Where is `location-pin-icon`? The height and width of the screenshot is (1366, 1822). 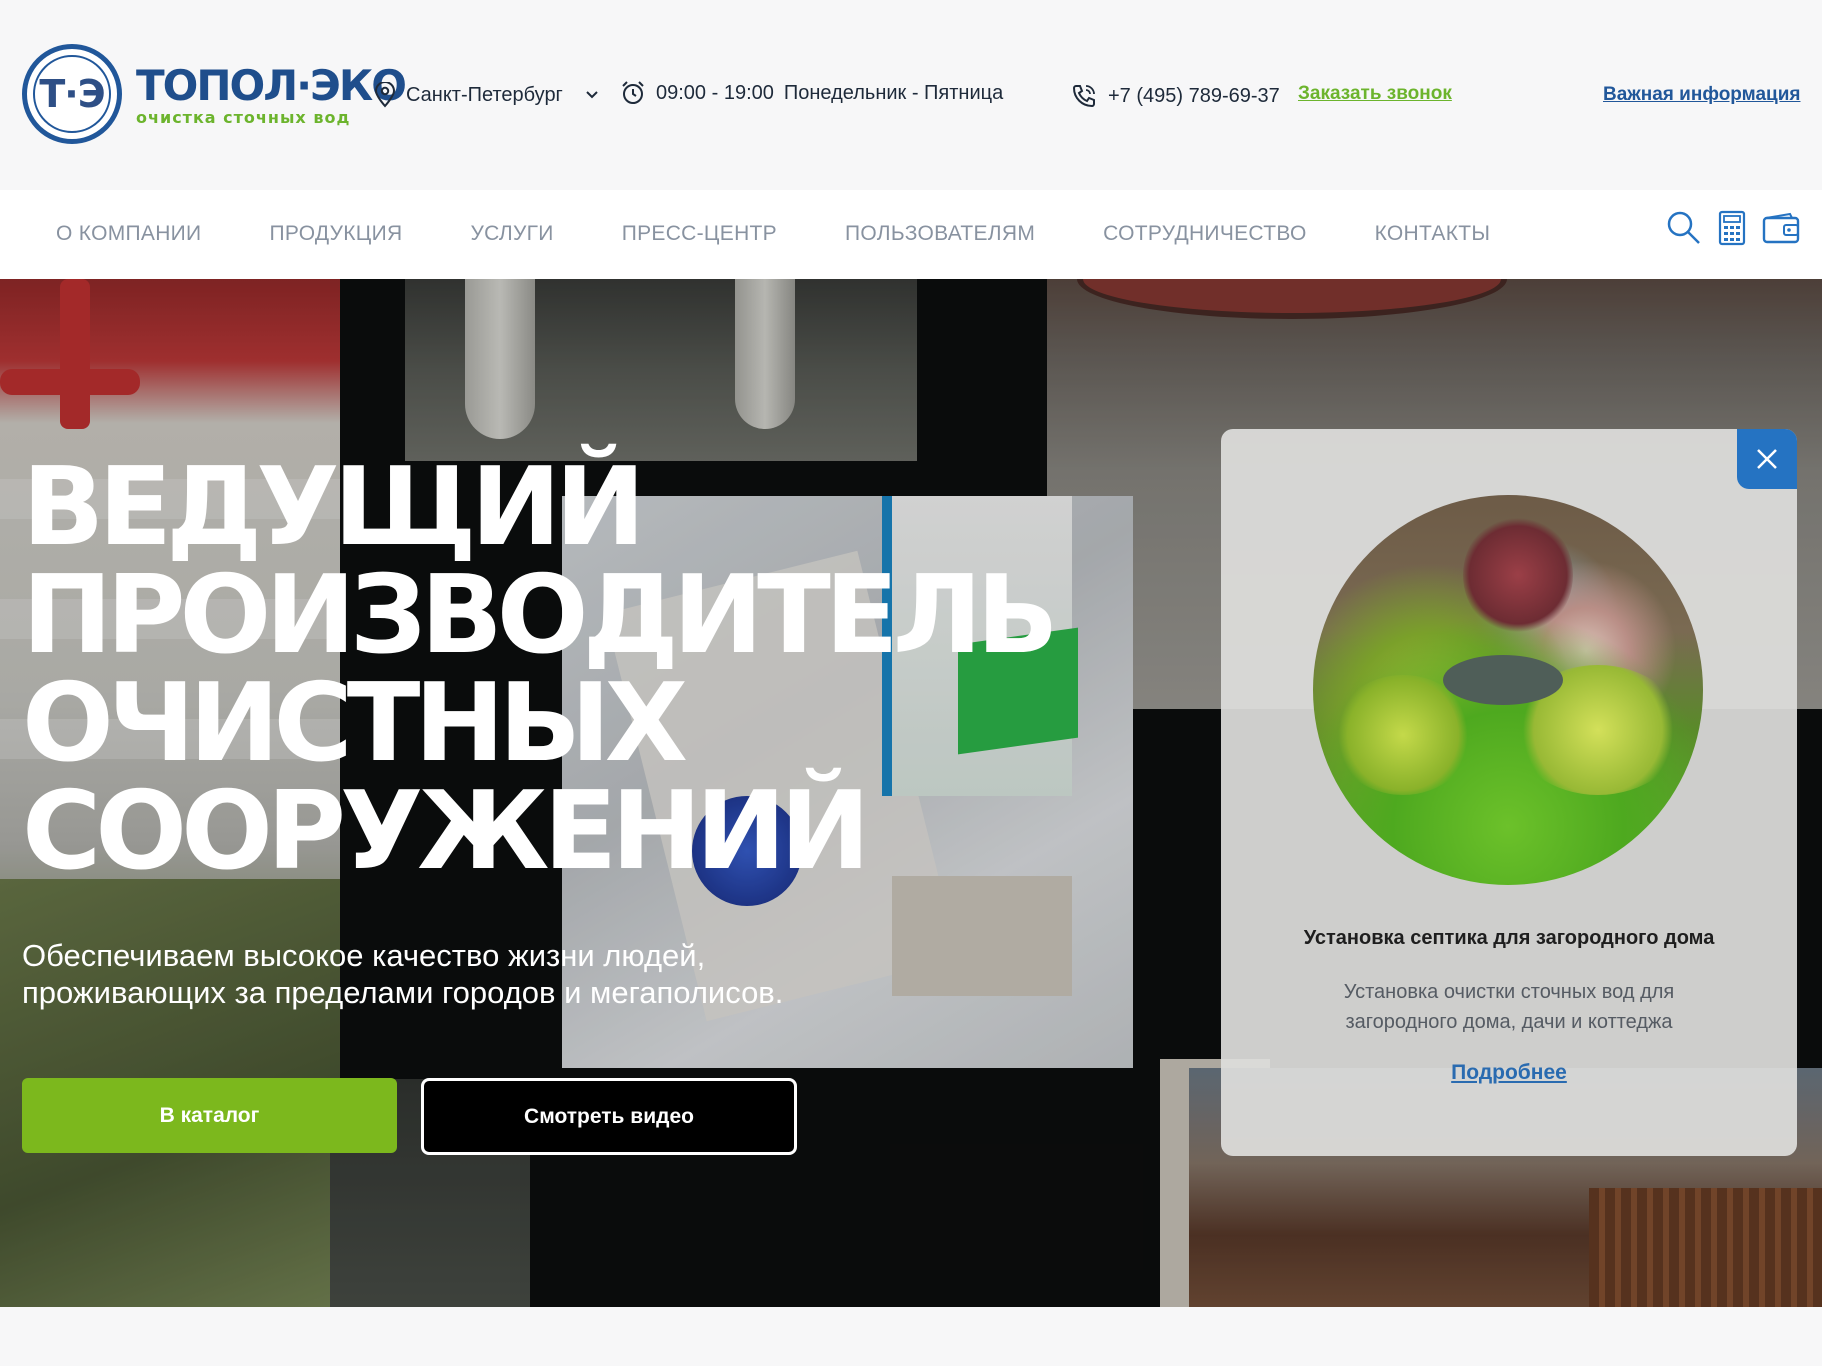 location-pin-icon is located at coordinates (385, 95).